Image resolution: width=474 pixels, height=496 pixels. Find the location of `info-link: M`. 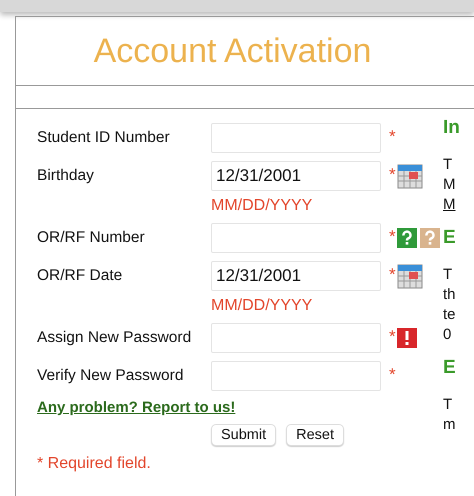

info-link: M is located at coordinates (458, 205).